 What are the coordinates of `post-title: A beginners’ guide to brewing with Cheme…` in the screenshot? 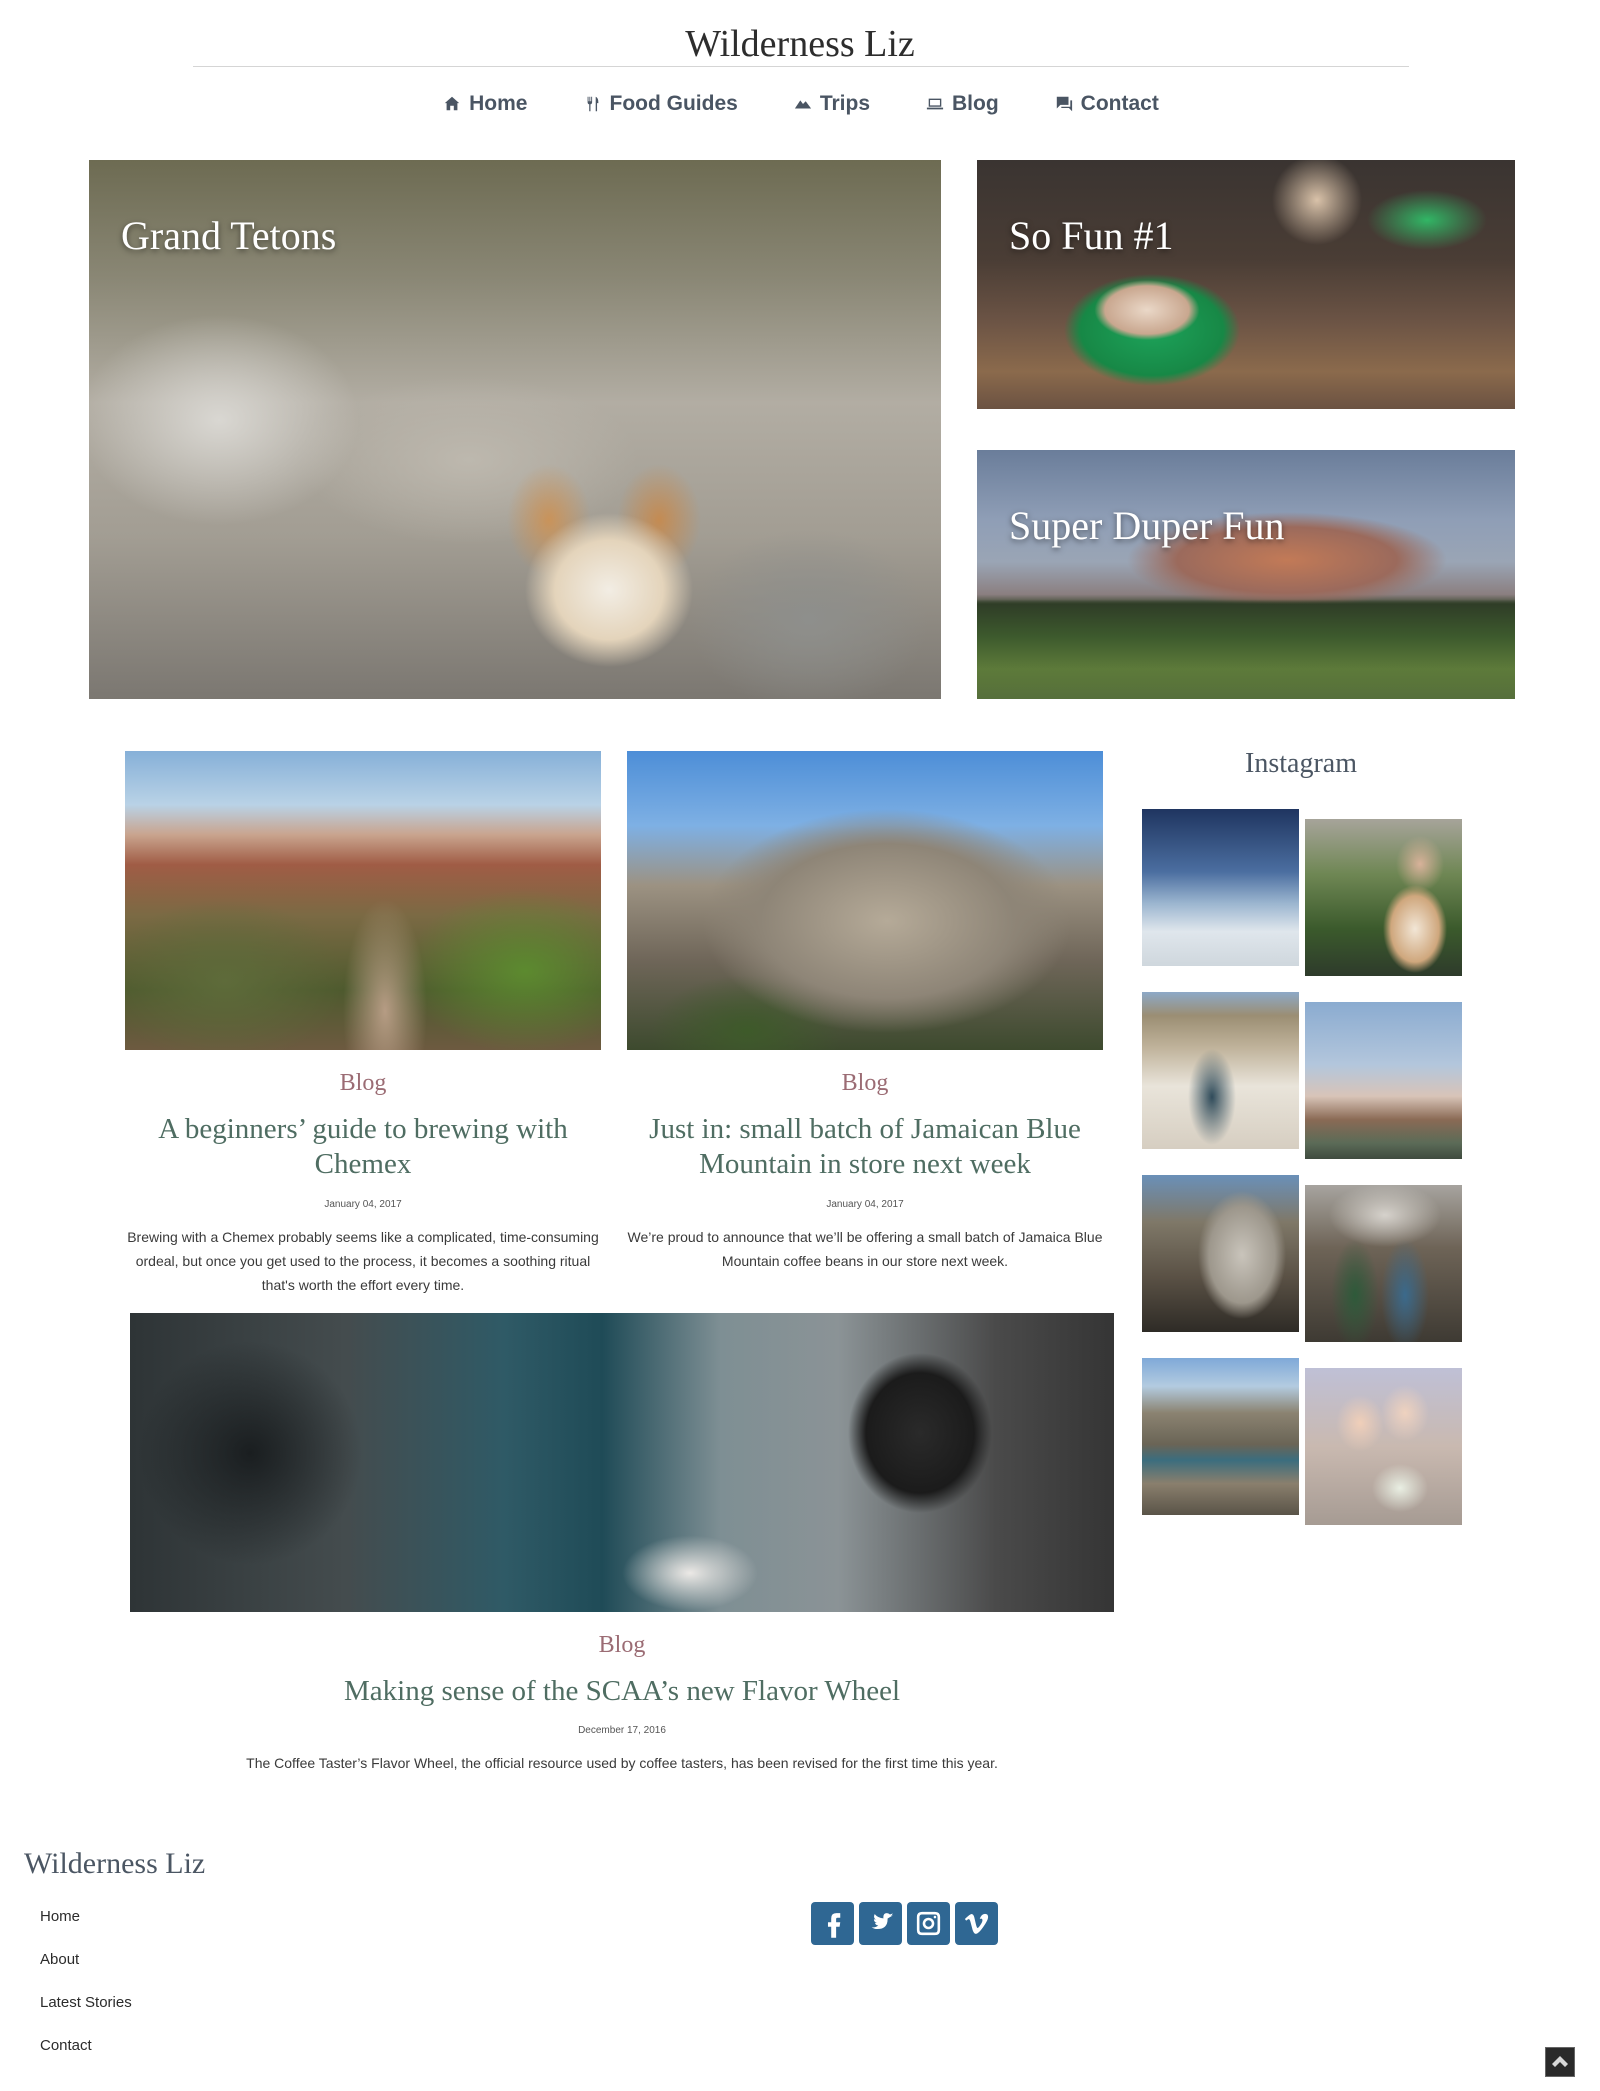 It's located at (363, 1147).